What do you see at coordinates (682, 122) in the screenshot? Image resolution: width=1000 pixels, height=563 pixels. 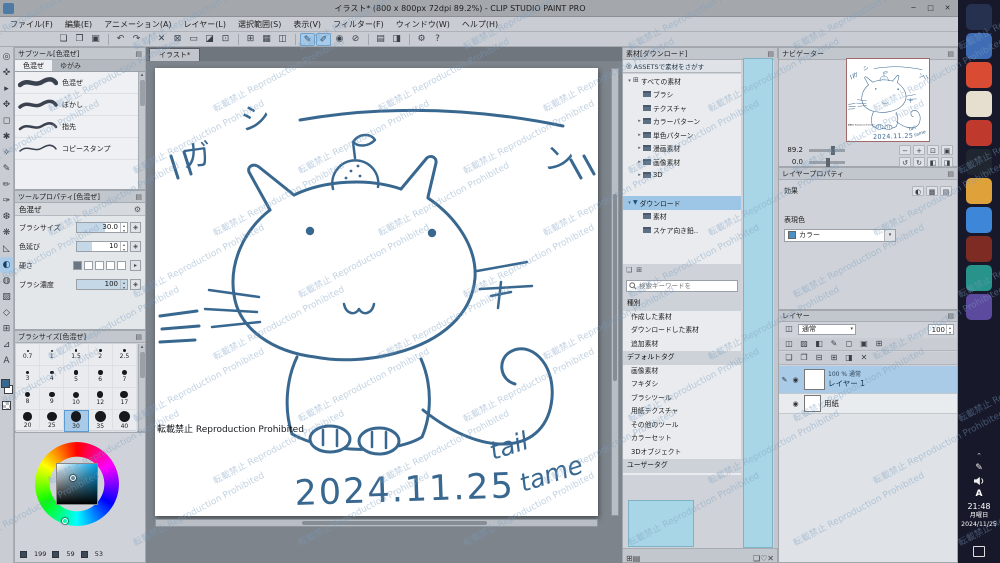 I see `material-tree-item: ▸ カラーパターン` at bounding box center [682, 122].